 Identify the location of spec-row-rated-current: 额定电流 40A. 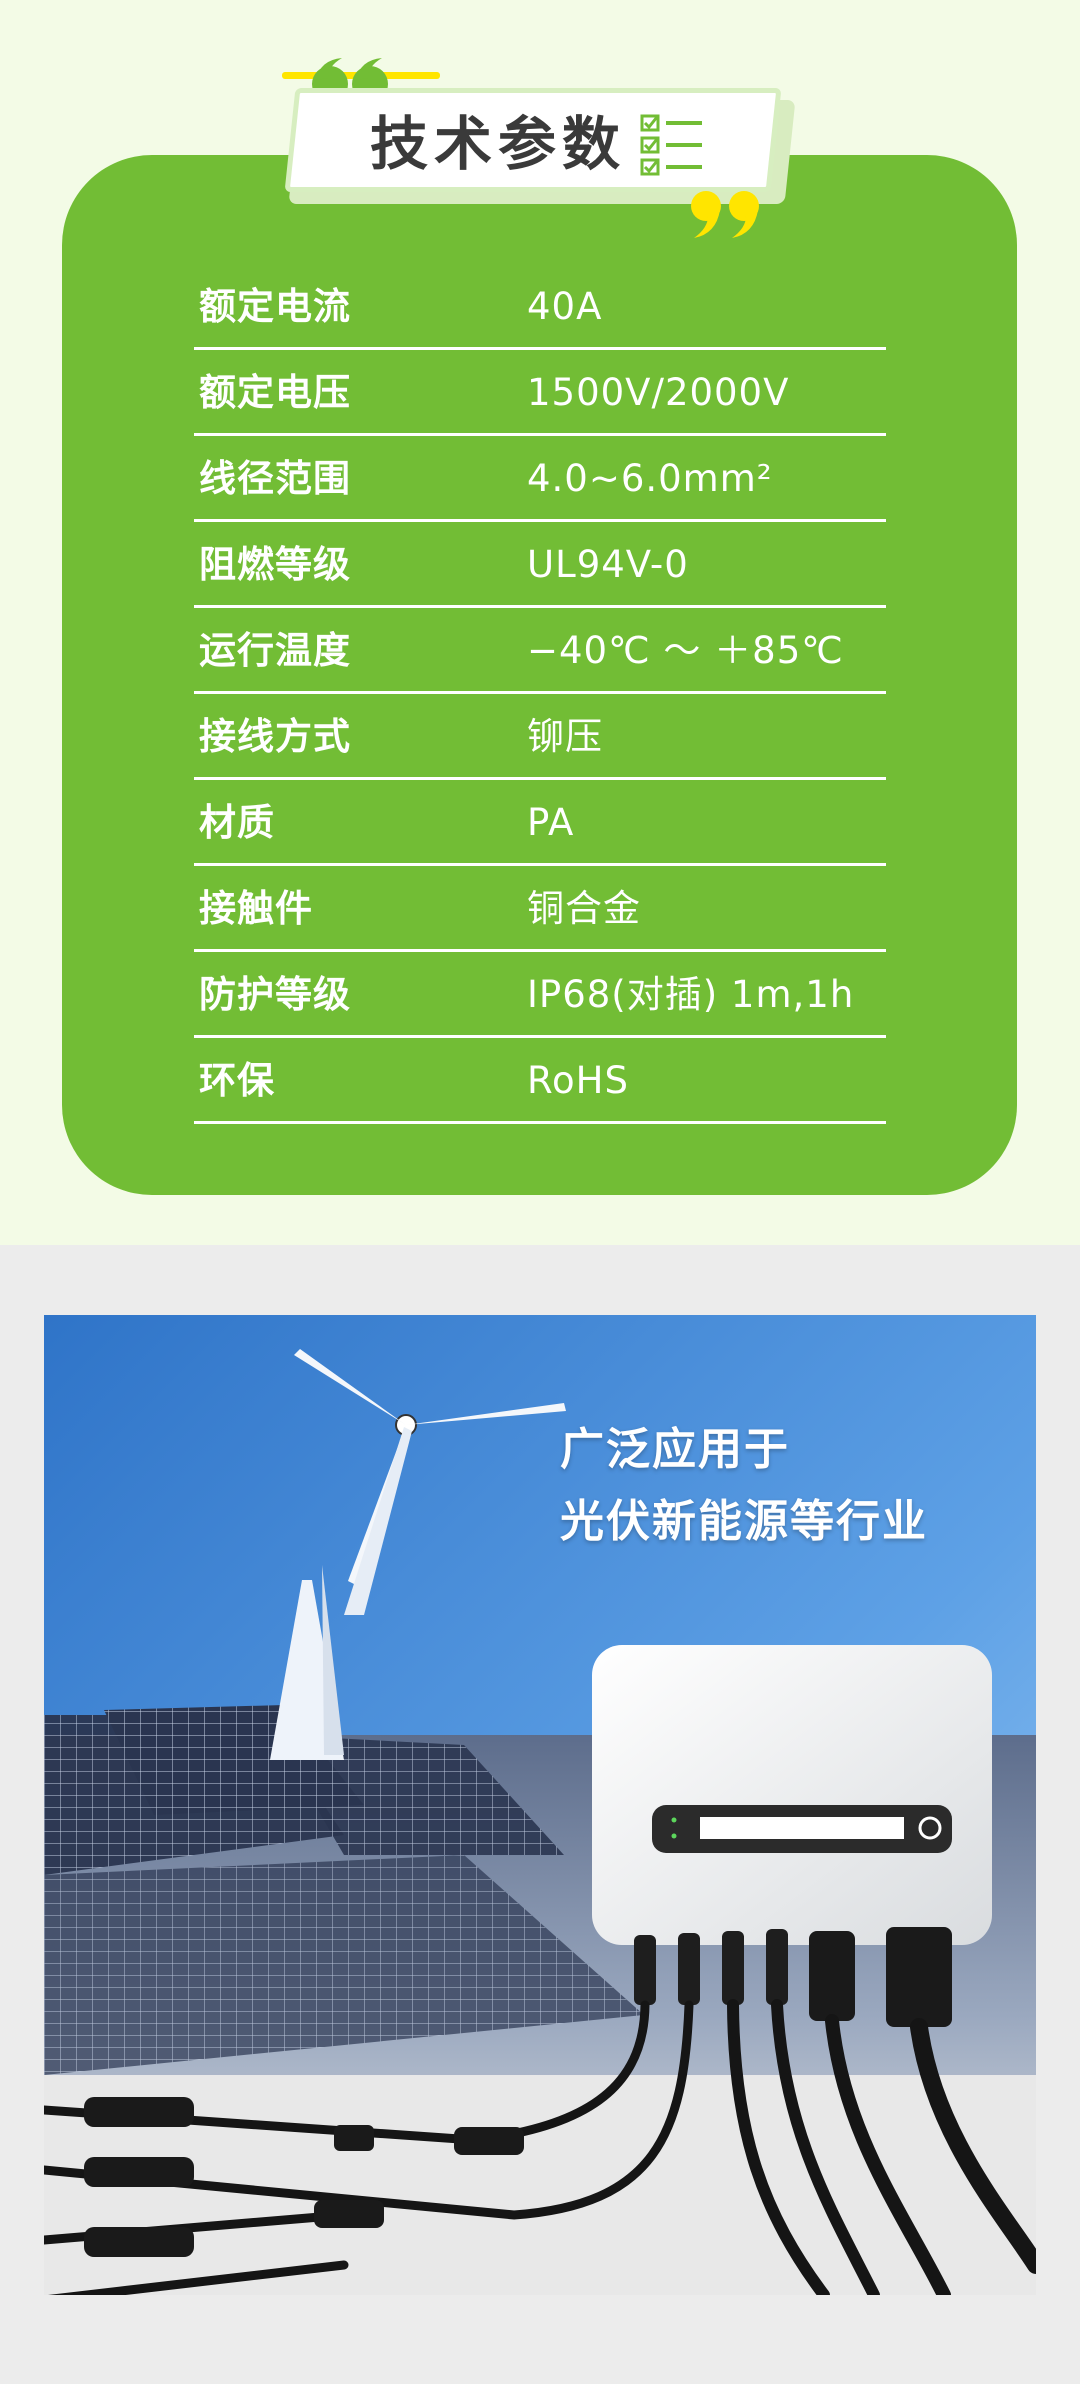
(540, 307).